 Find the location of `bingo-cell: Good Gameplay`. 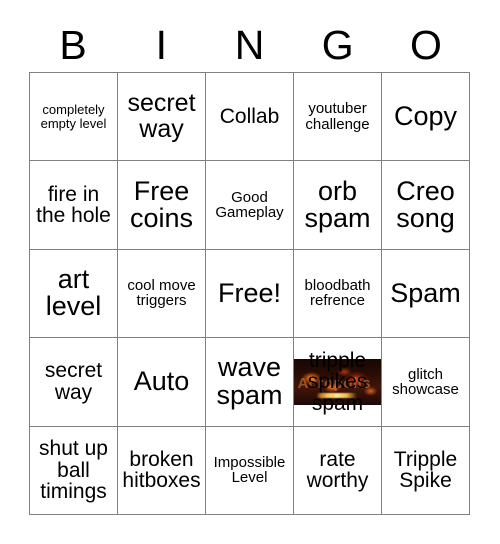

bingo-cell: Good Gameplay is located at coordinates (250, 205).